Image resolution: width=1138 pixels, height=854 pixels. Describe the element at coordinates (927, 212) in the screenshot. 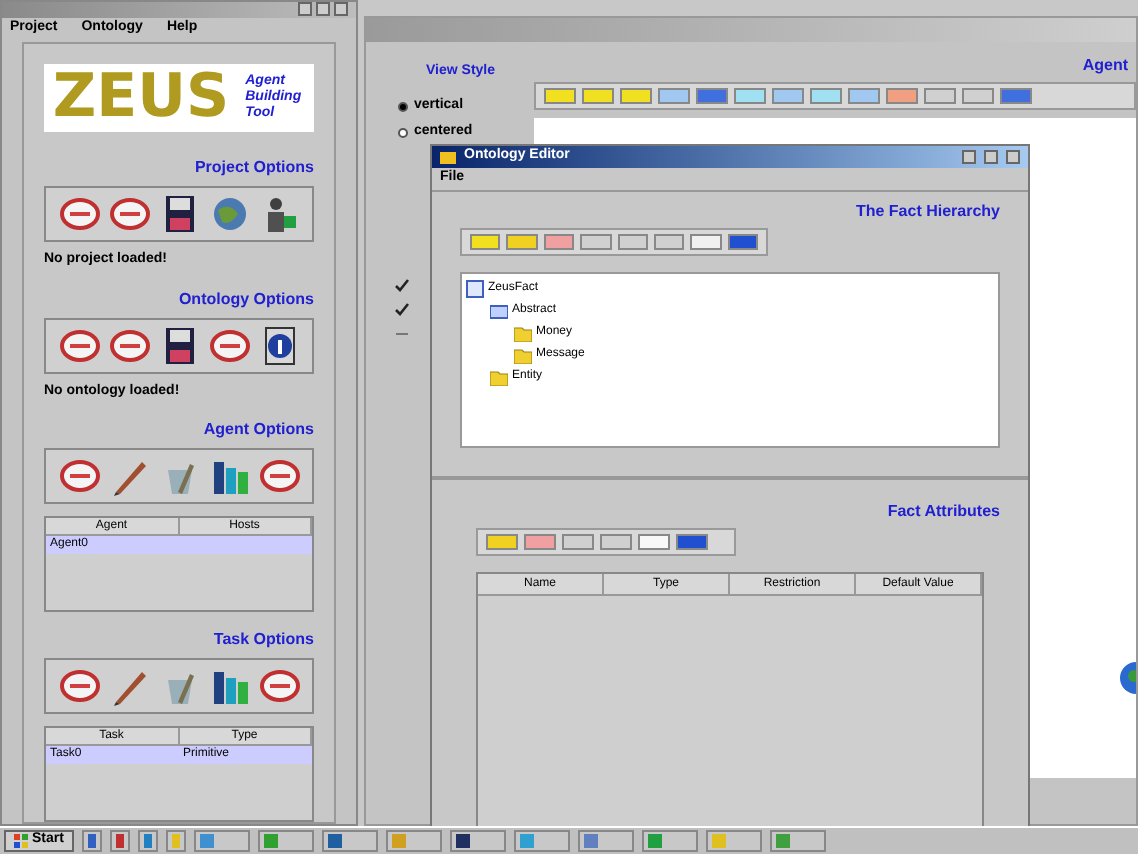

I see `panel-heading: The Fact Hierarchy` at that location.